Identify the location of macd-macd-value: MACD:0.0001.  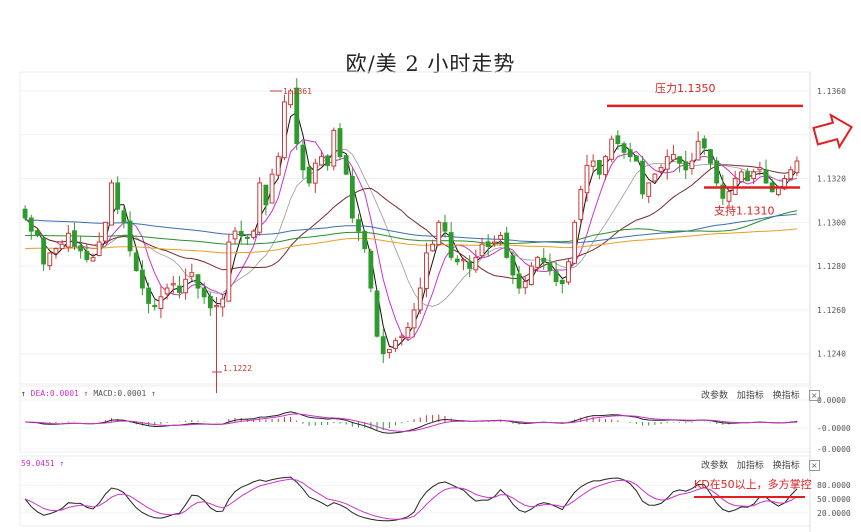
(120, 393).